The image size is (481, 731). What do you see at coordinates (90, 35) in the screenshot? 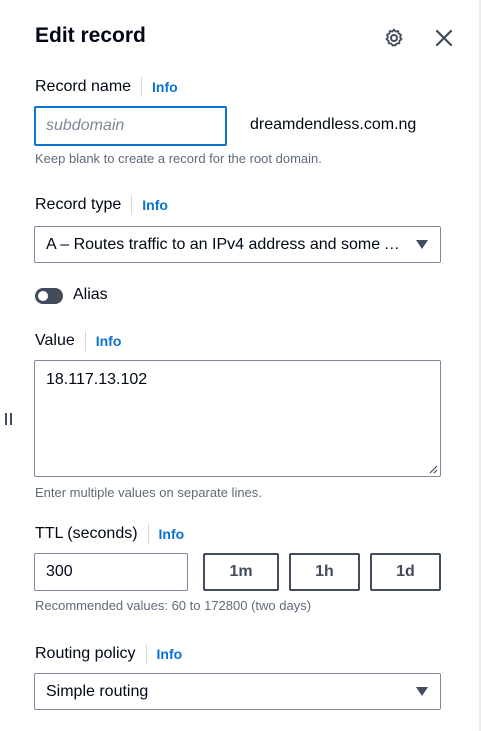
I see `panel-title: Edit record` at bounding box center [90, 35].